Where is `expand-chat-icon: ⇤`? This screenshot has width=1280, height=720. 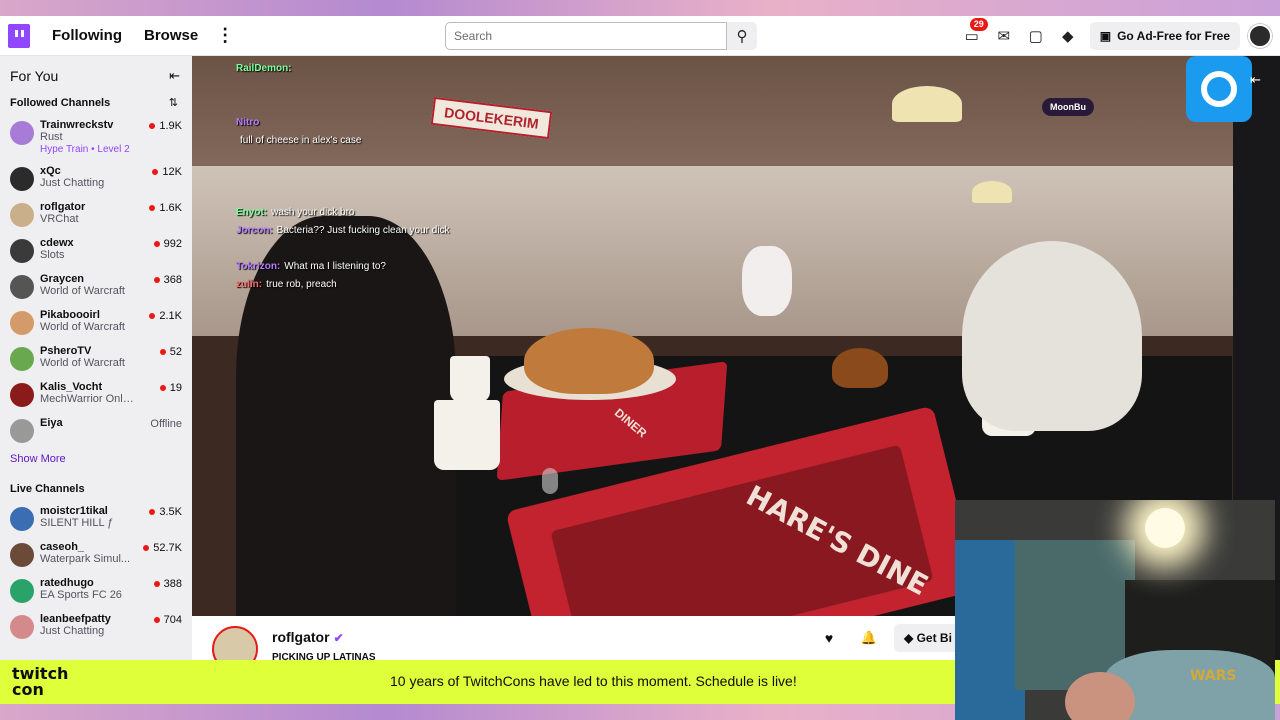 expand-chat-icon: ⇤ is located at coordinates (1255, 80).